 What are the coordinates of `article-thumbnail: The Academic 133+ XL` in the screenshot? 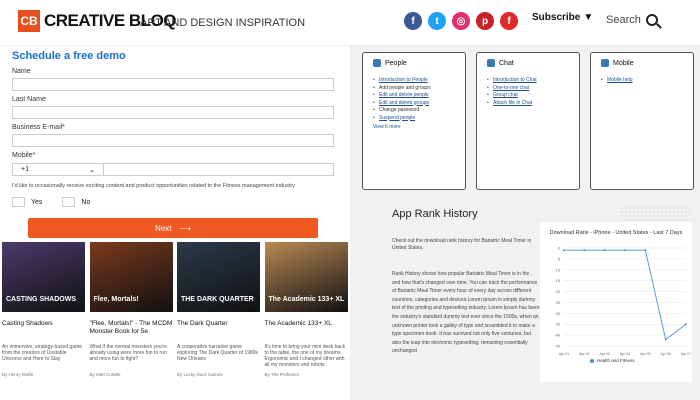 It's located at (306, 277).